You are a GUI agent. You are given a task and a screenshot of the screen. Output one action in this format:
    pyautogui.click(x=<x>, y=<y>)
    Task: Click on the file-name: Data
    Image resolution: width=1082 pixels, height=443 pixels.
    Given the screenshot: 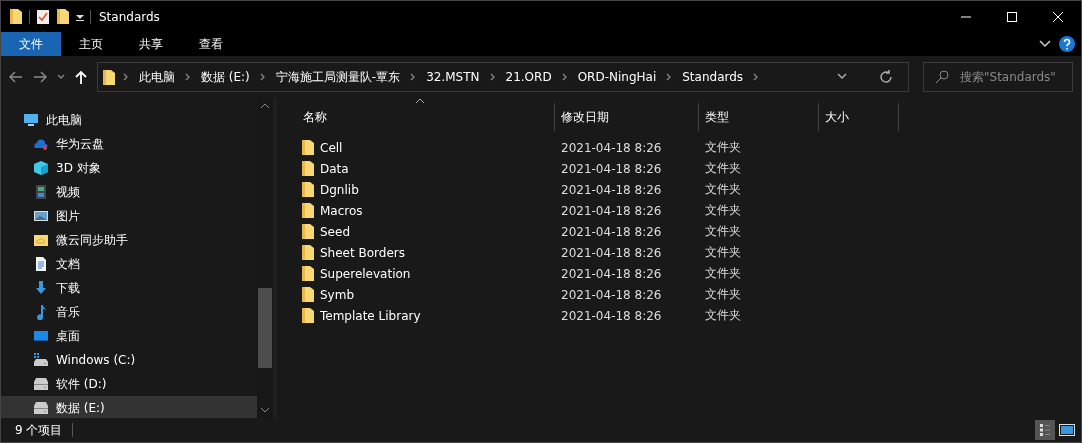 What is the action you would take?
    pyautogui.click(x=334, y=168)
    